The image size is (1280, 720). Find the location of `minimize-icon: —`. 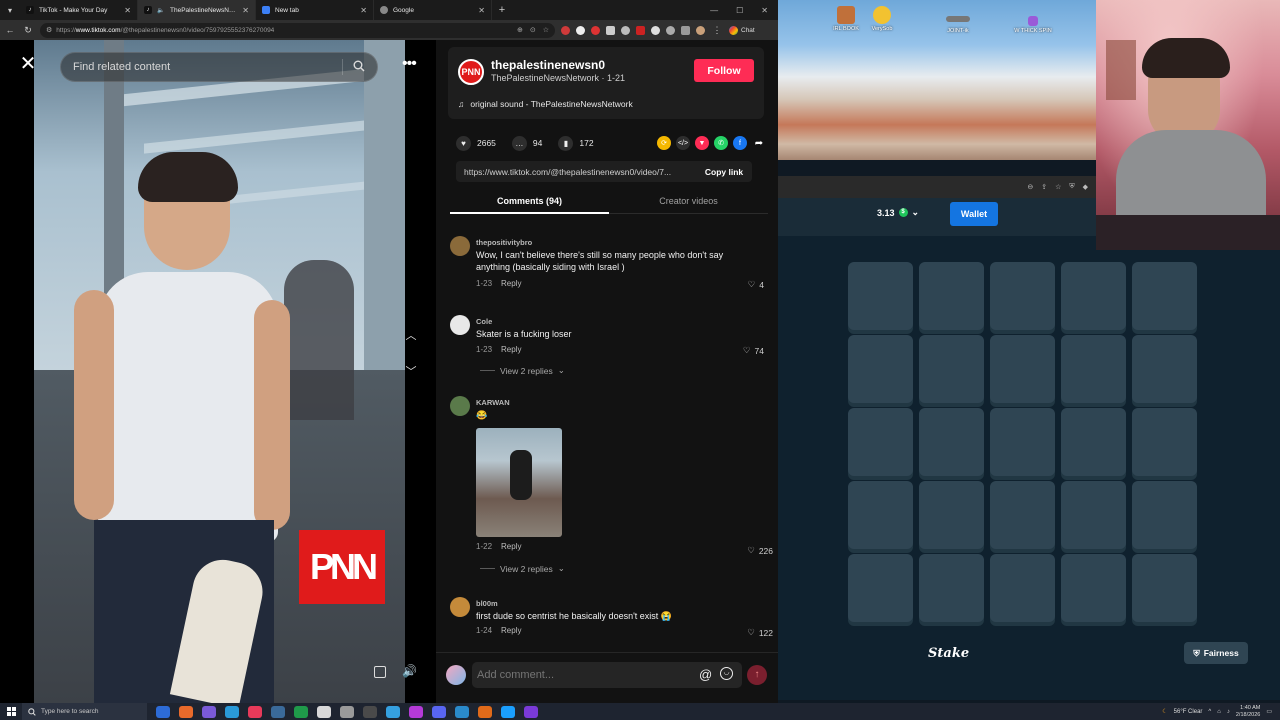

minimize-icon: — is located at coordinates (714, 10).